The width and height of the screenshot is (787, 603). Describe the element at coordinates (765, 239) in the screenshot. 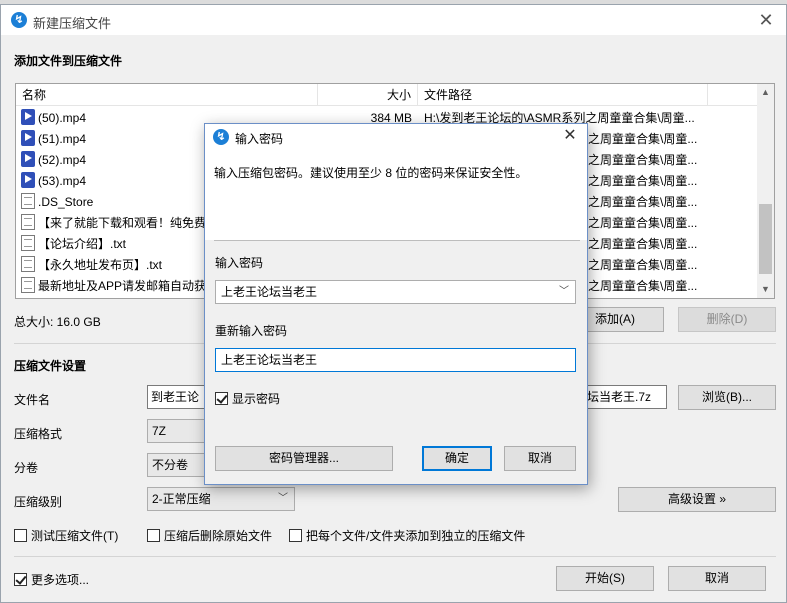

I see `scrollbar-thumb` at that location.